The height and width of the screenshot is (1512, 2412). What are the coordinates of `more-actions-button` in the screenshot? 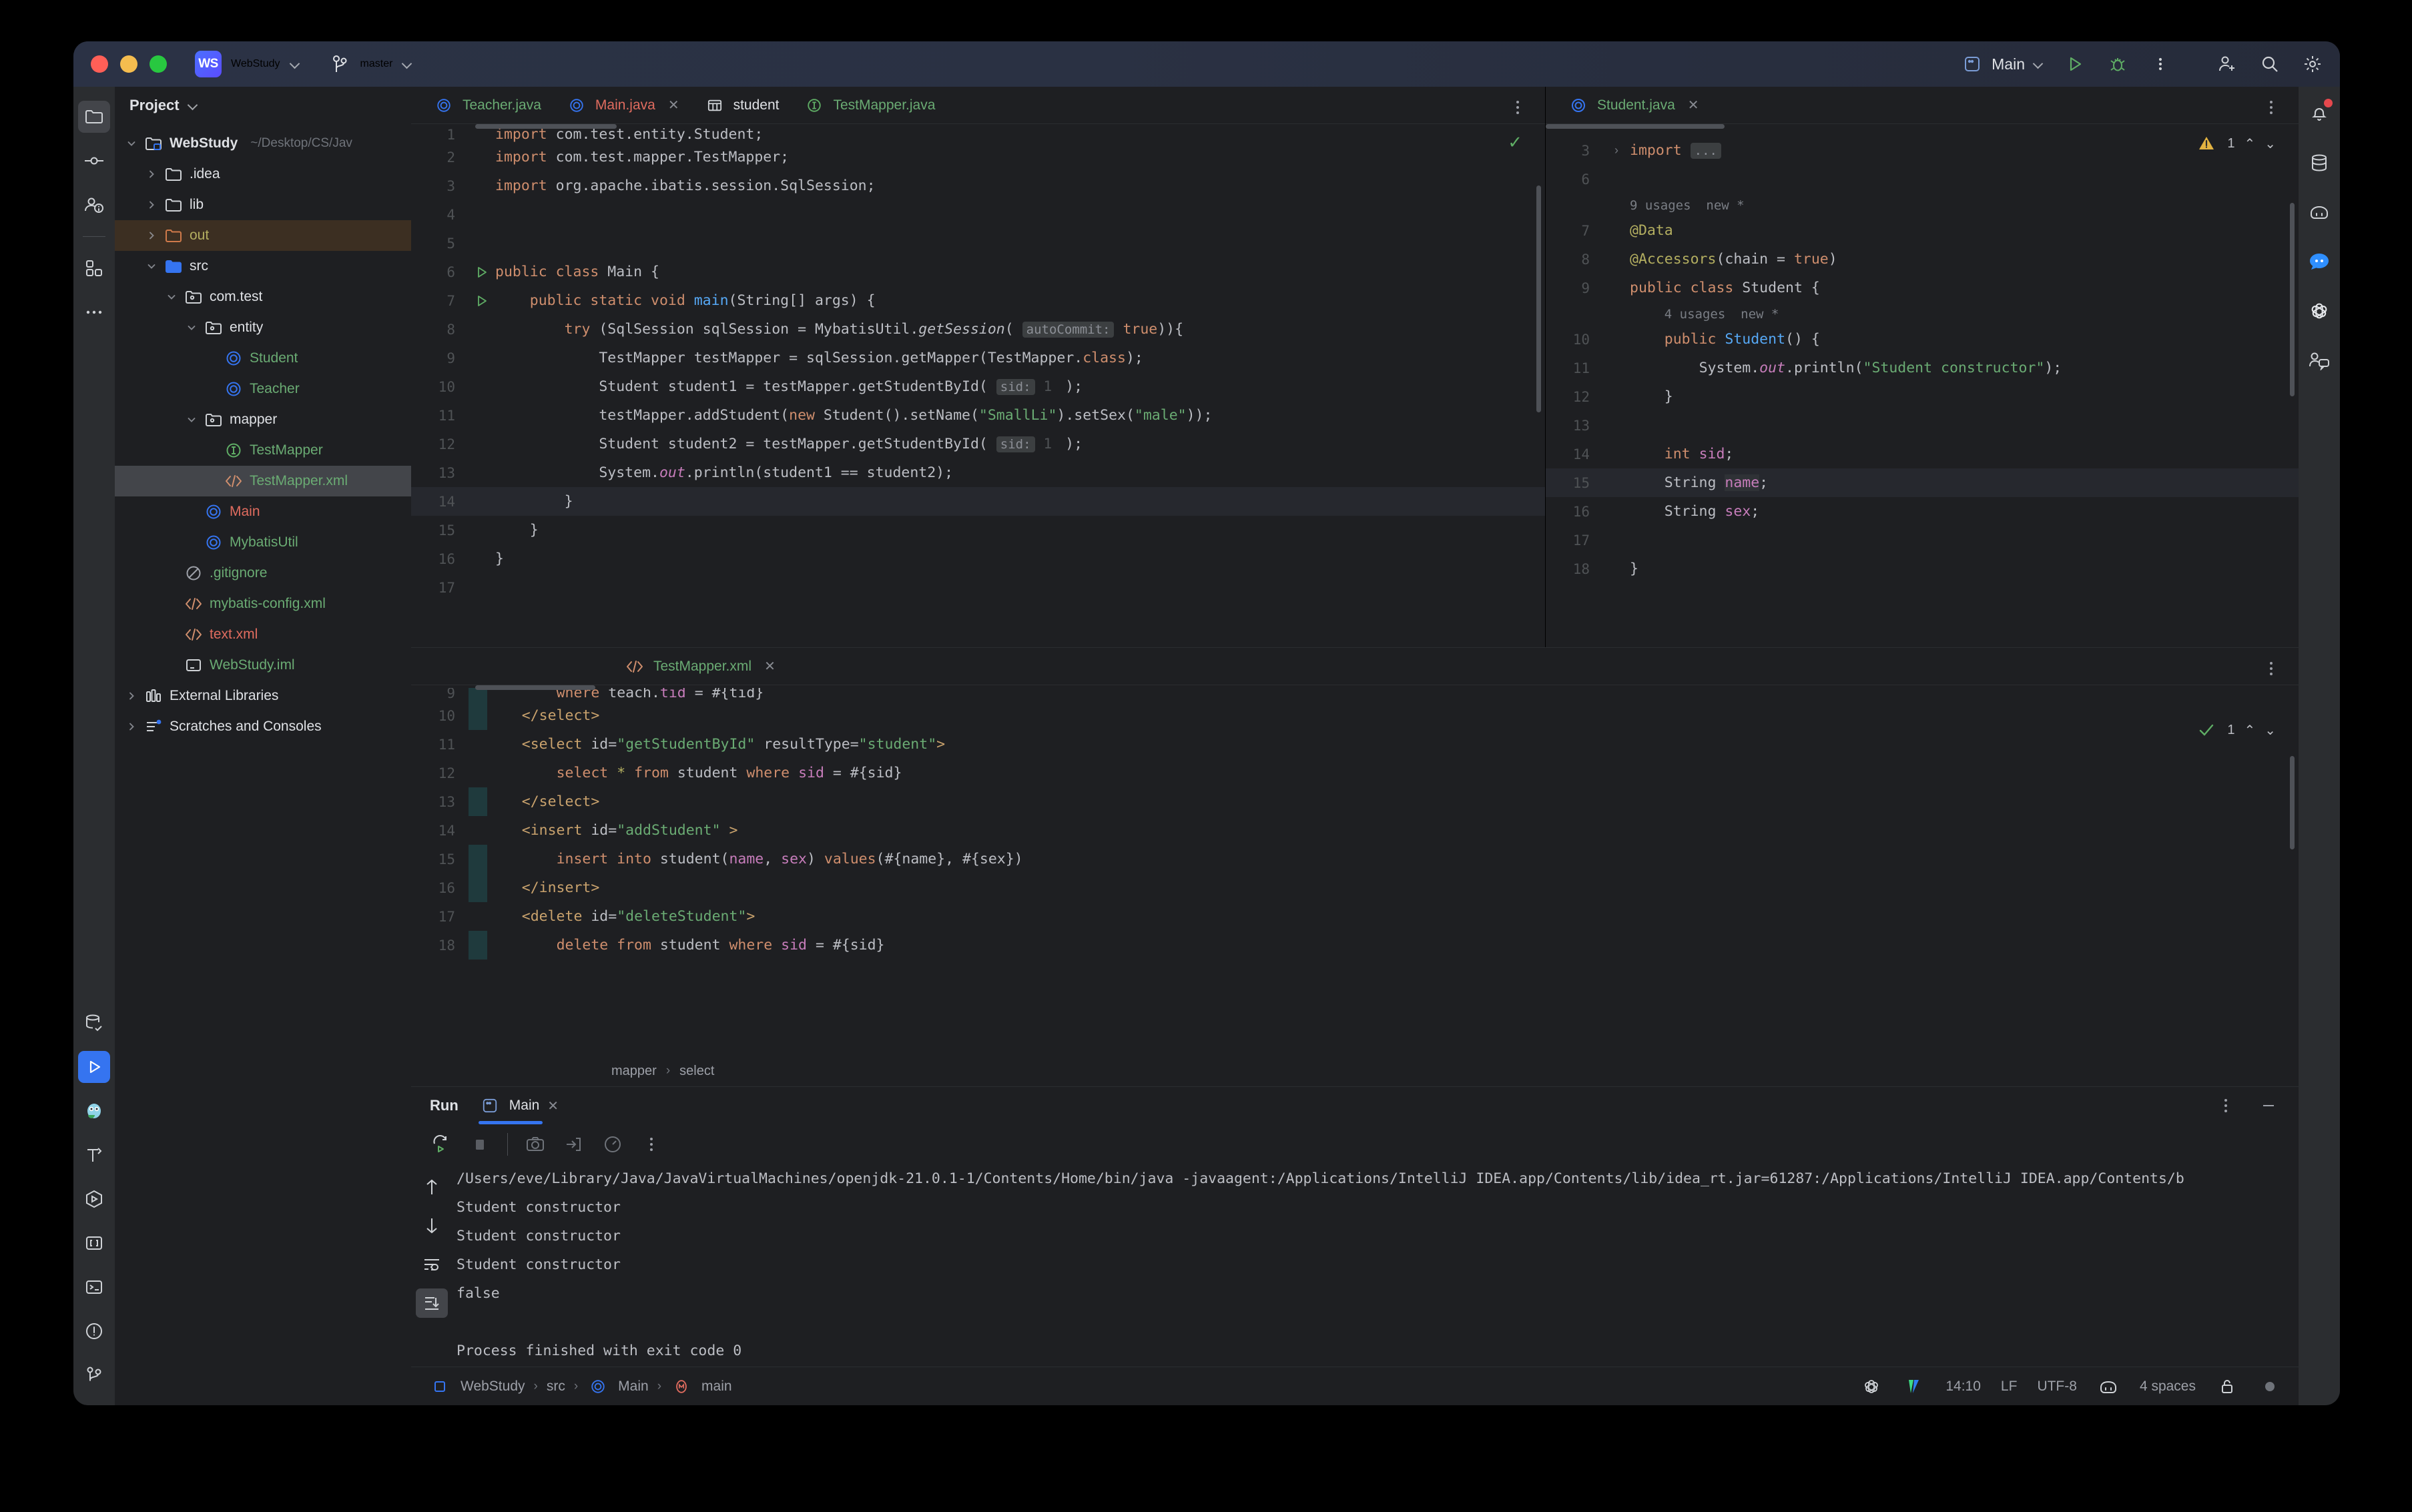 It's located at (2160, 64).